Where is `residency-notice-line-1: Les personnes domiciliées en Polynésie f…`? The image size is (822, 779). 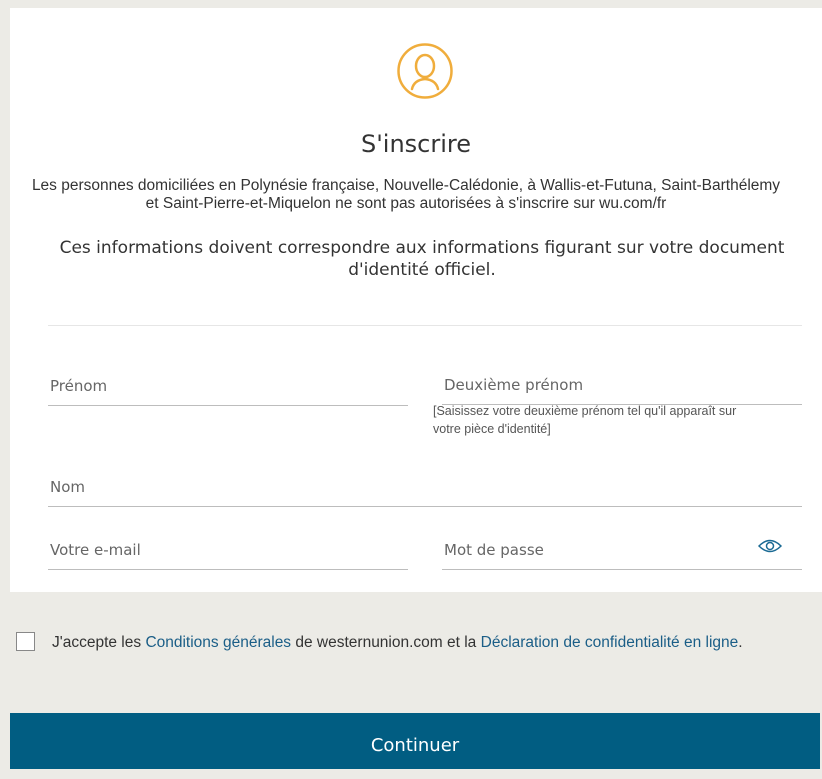
residency-notice-line-1: Les personnes domiciliées en Polynésie f… is located at coordinates (406, 185).